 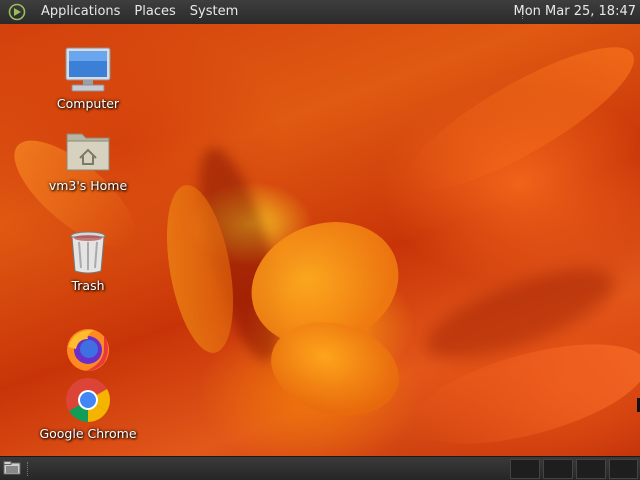 What do you see at coordinates (12, 468) in the screenshot?
I see `show-desktop-icon` at bounding box center [12, 468].